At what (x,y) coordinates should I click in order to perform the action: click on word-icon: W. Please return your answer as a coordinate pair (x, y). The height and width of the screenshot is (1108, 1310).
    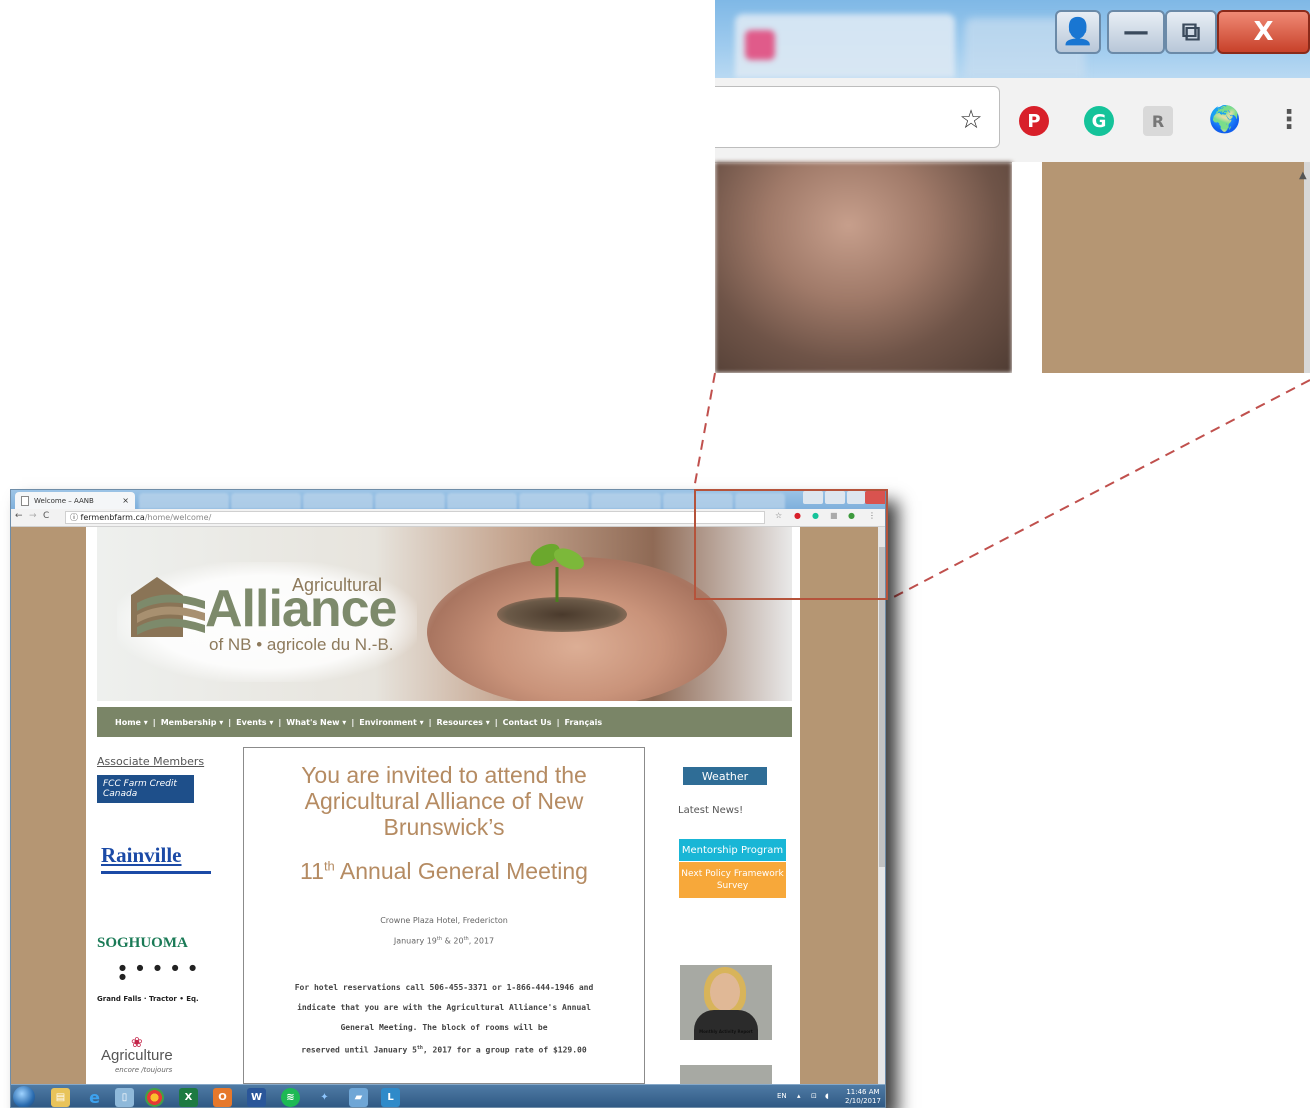
    Looking at the image, I should click on (256, 1097).